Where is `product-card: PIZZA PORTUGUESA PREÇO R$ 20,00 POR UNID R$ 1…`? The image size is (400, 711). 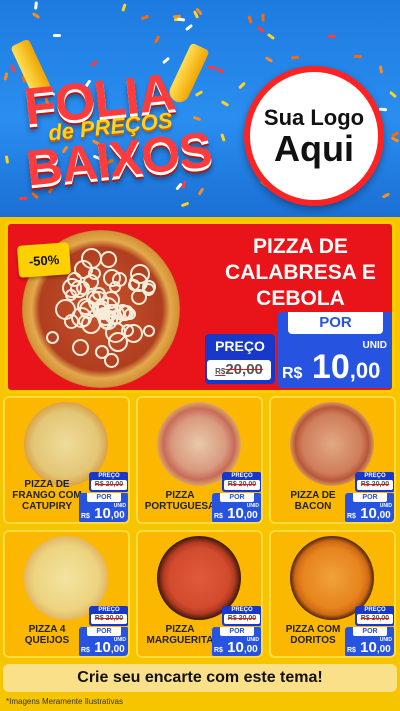
product-card: PIZZA PORTUGUESA PREÇO R$ 20,00 POR UNID R$ 1… is located at coordinates (199, 460).